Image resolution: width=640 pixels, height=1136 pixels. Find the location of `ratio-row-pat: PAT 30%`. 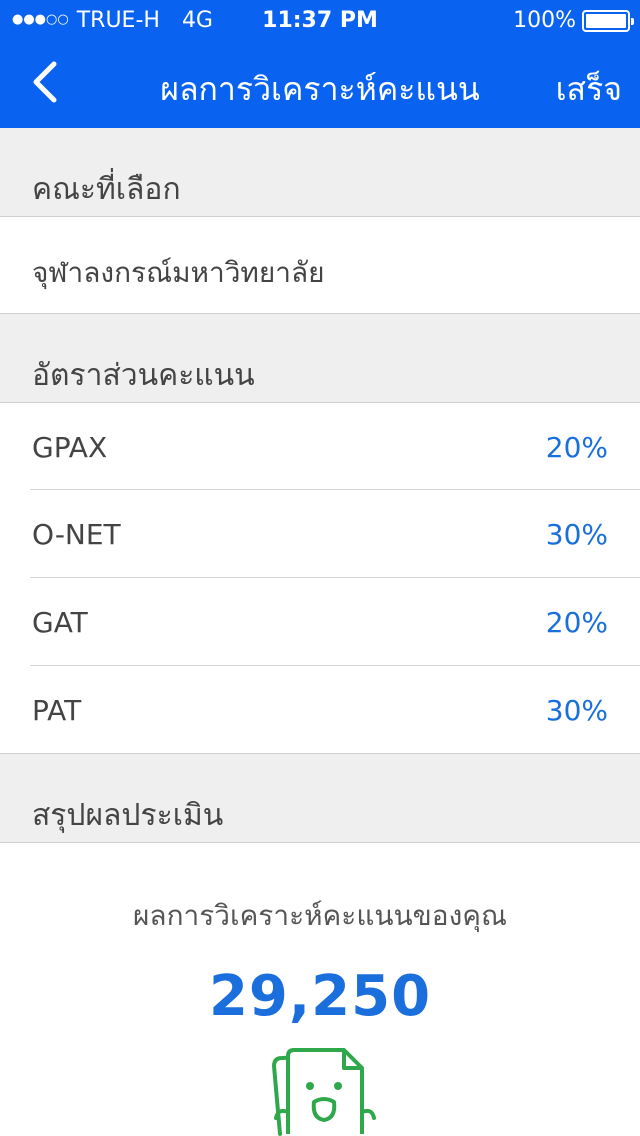

ratio-row-pat: PAT 30% is located at coordinates (320, 709).